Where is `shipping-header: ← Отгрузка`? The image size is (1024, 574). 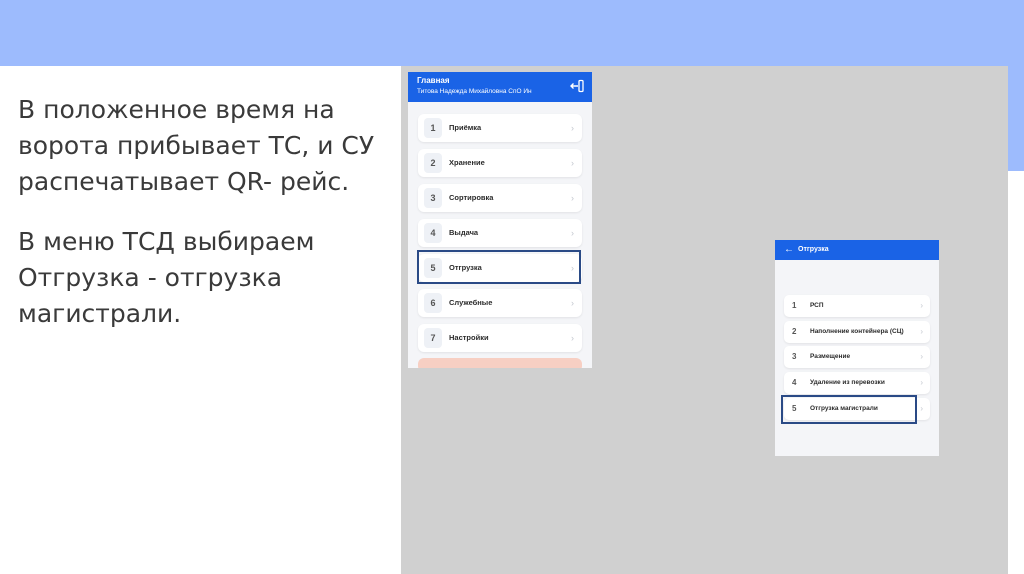 shipping-header: ← Отгрузка is located at coordinates (857, 250).